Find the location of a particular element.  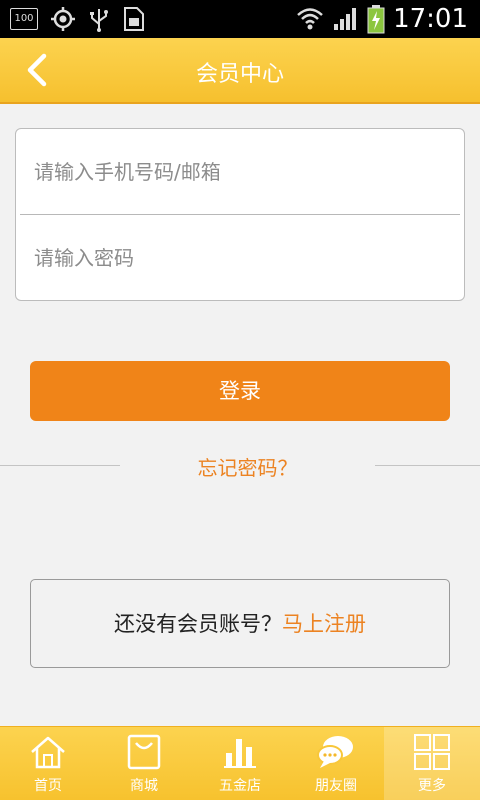

usb-icon is located at coordinates (99, 20).